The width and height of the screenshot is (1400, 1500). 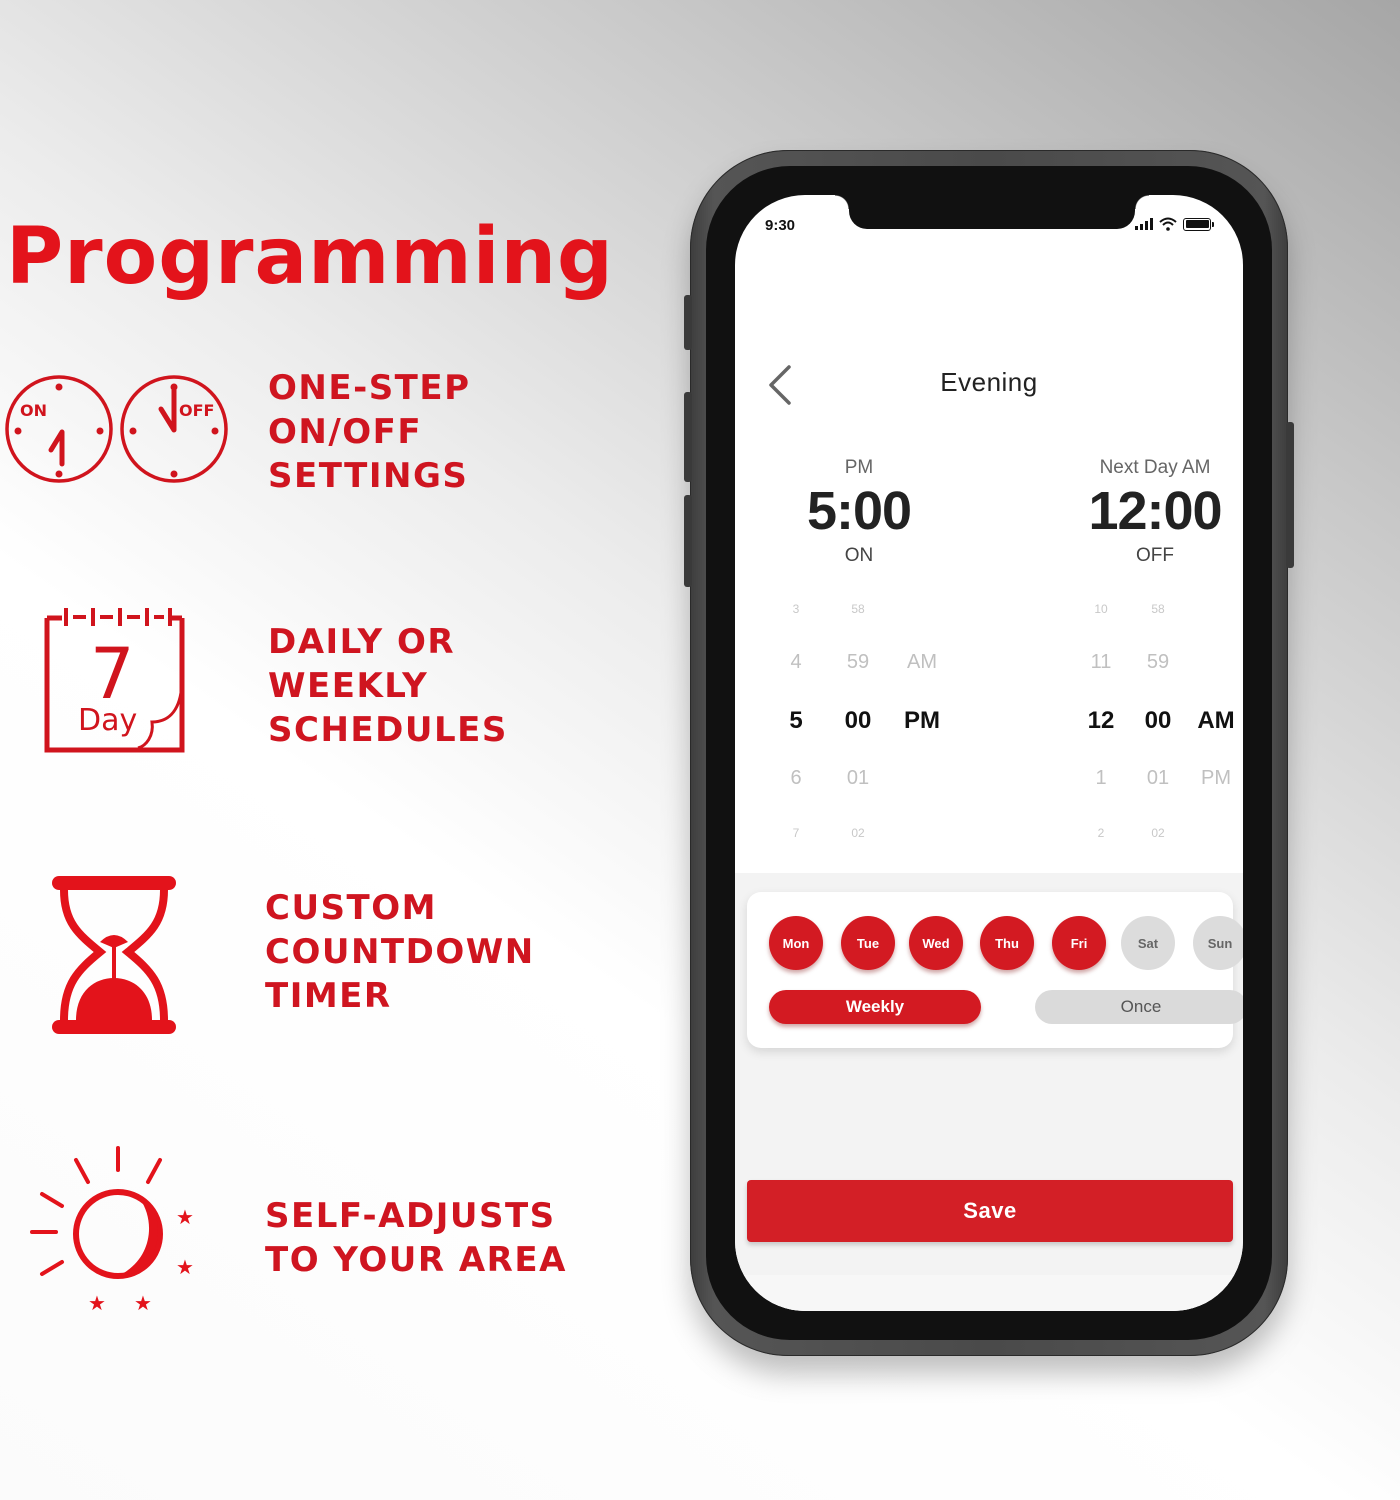 I want to click on picker-option: 4, so click(x=796, y=662).